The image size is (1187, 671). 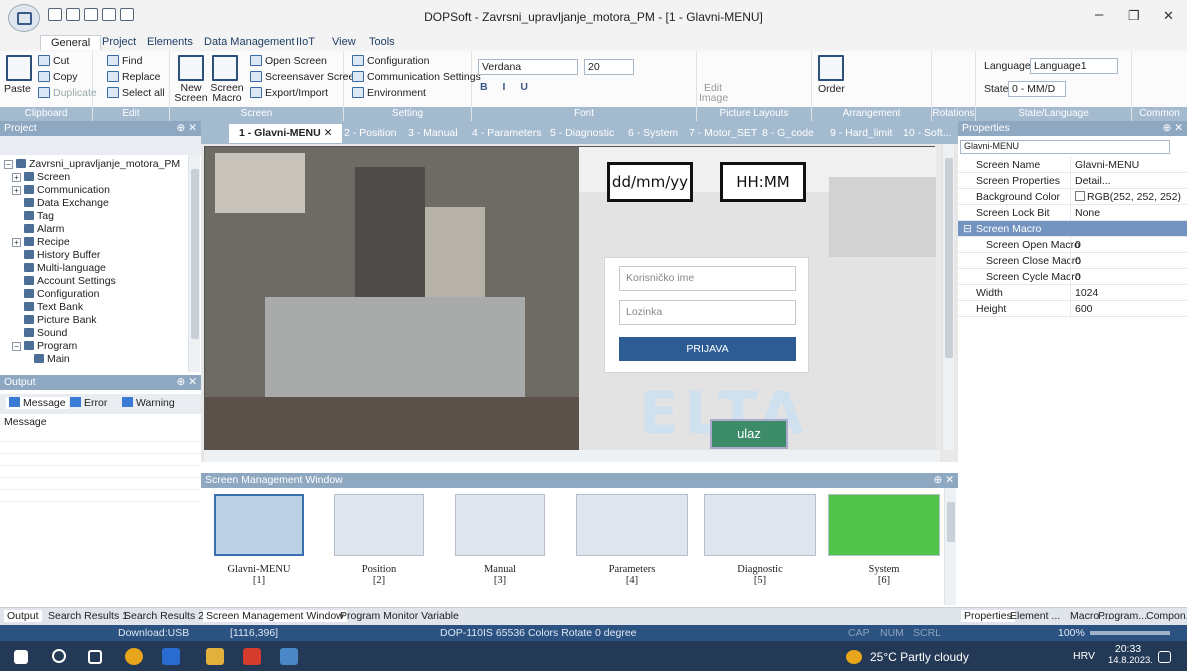 I want to click on time-display: HH:MM, so click(x=763, y=182).